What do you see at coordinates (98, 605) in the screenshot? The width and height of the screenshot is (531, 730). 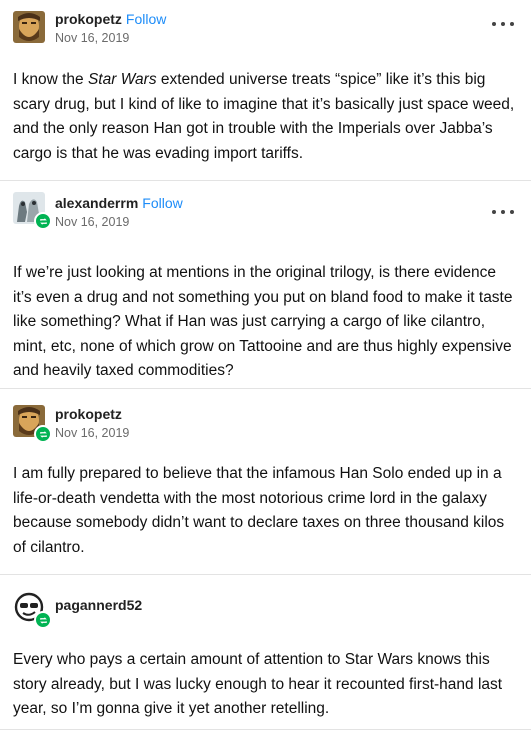 I see `username: pagannerd52` at bounding box center [98, 605].